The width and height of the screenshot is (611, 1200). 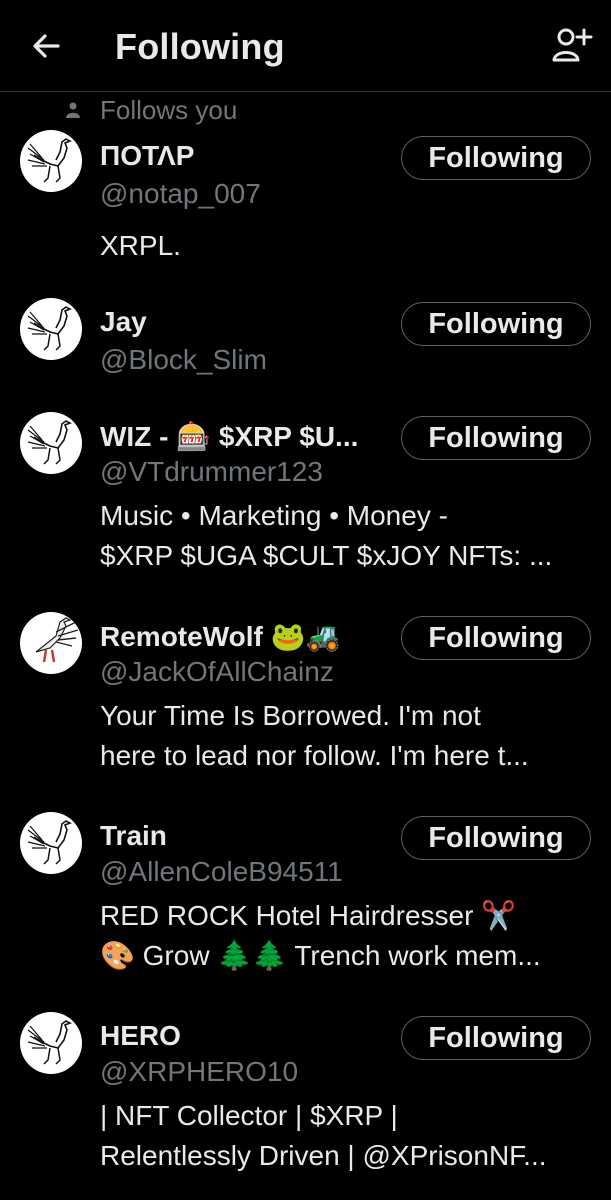 What do you see at coordinates (57, 640) in the screenshot?
I see `white-bird-icon` at bounding box center [57, 640].